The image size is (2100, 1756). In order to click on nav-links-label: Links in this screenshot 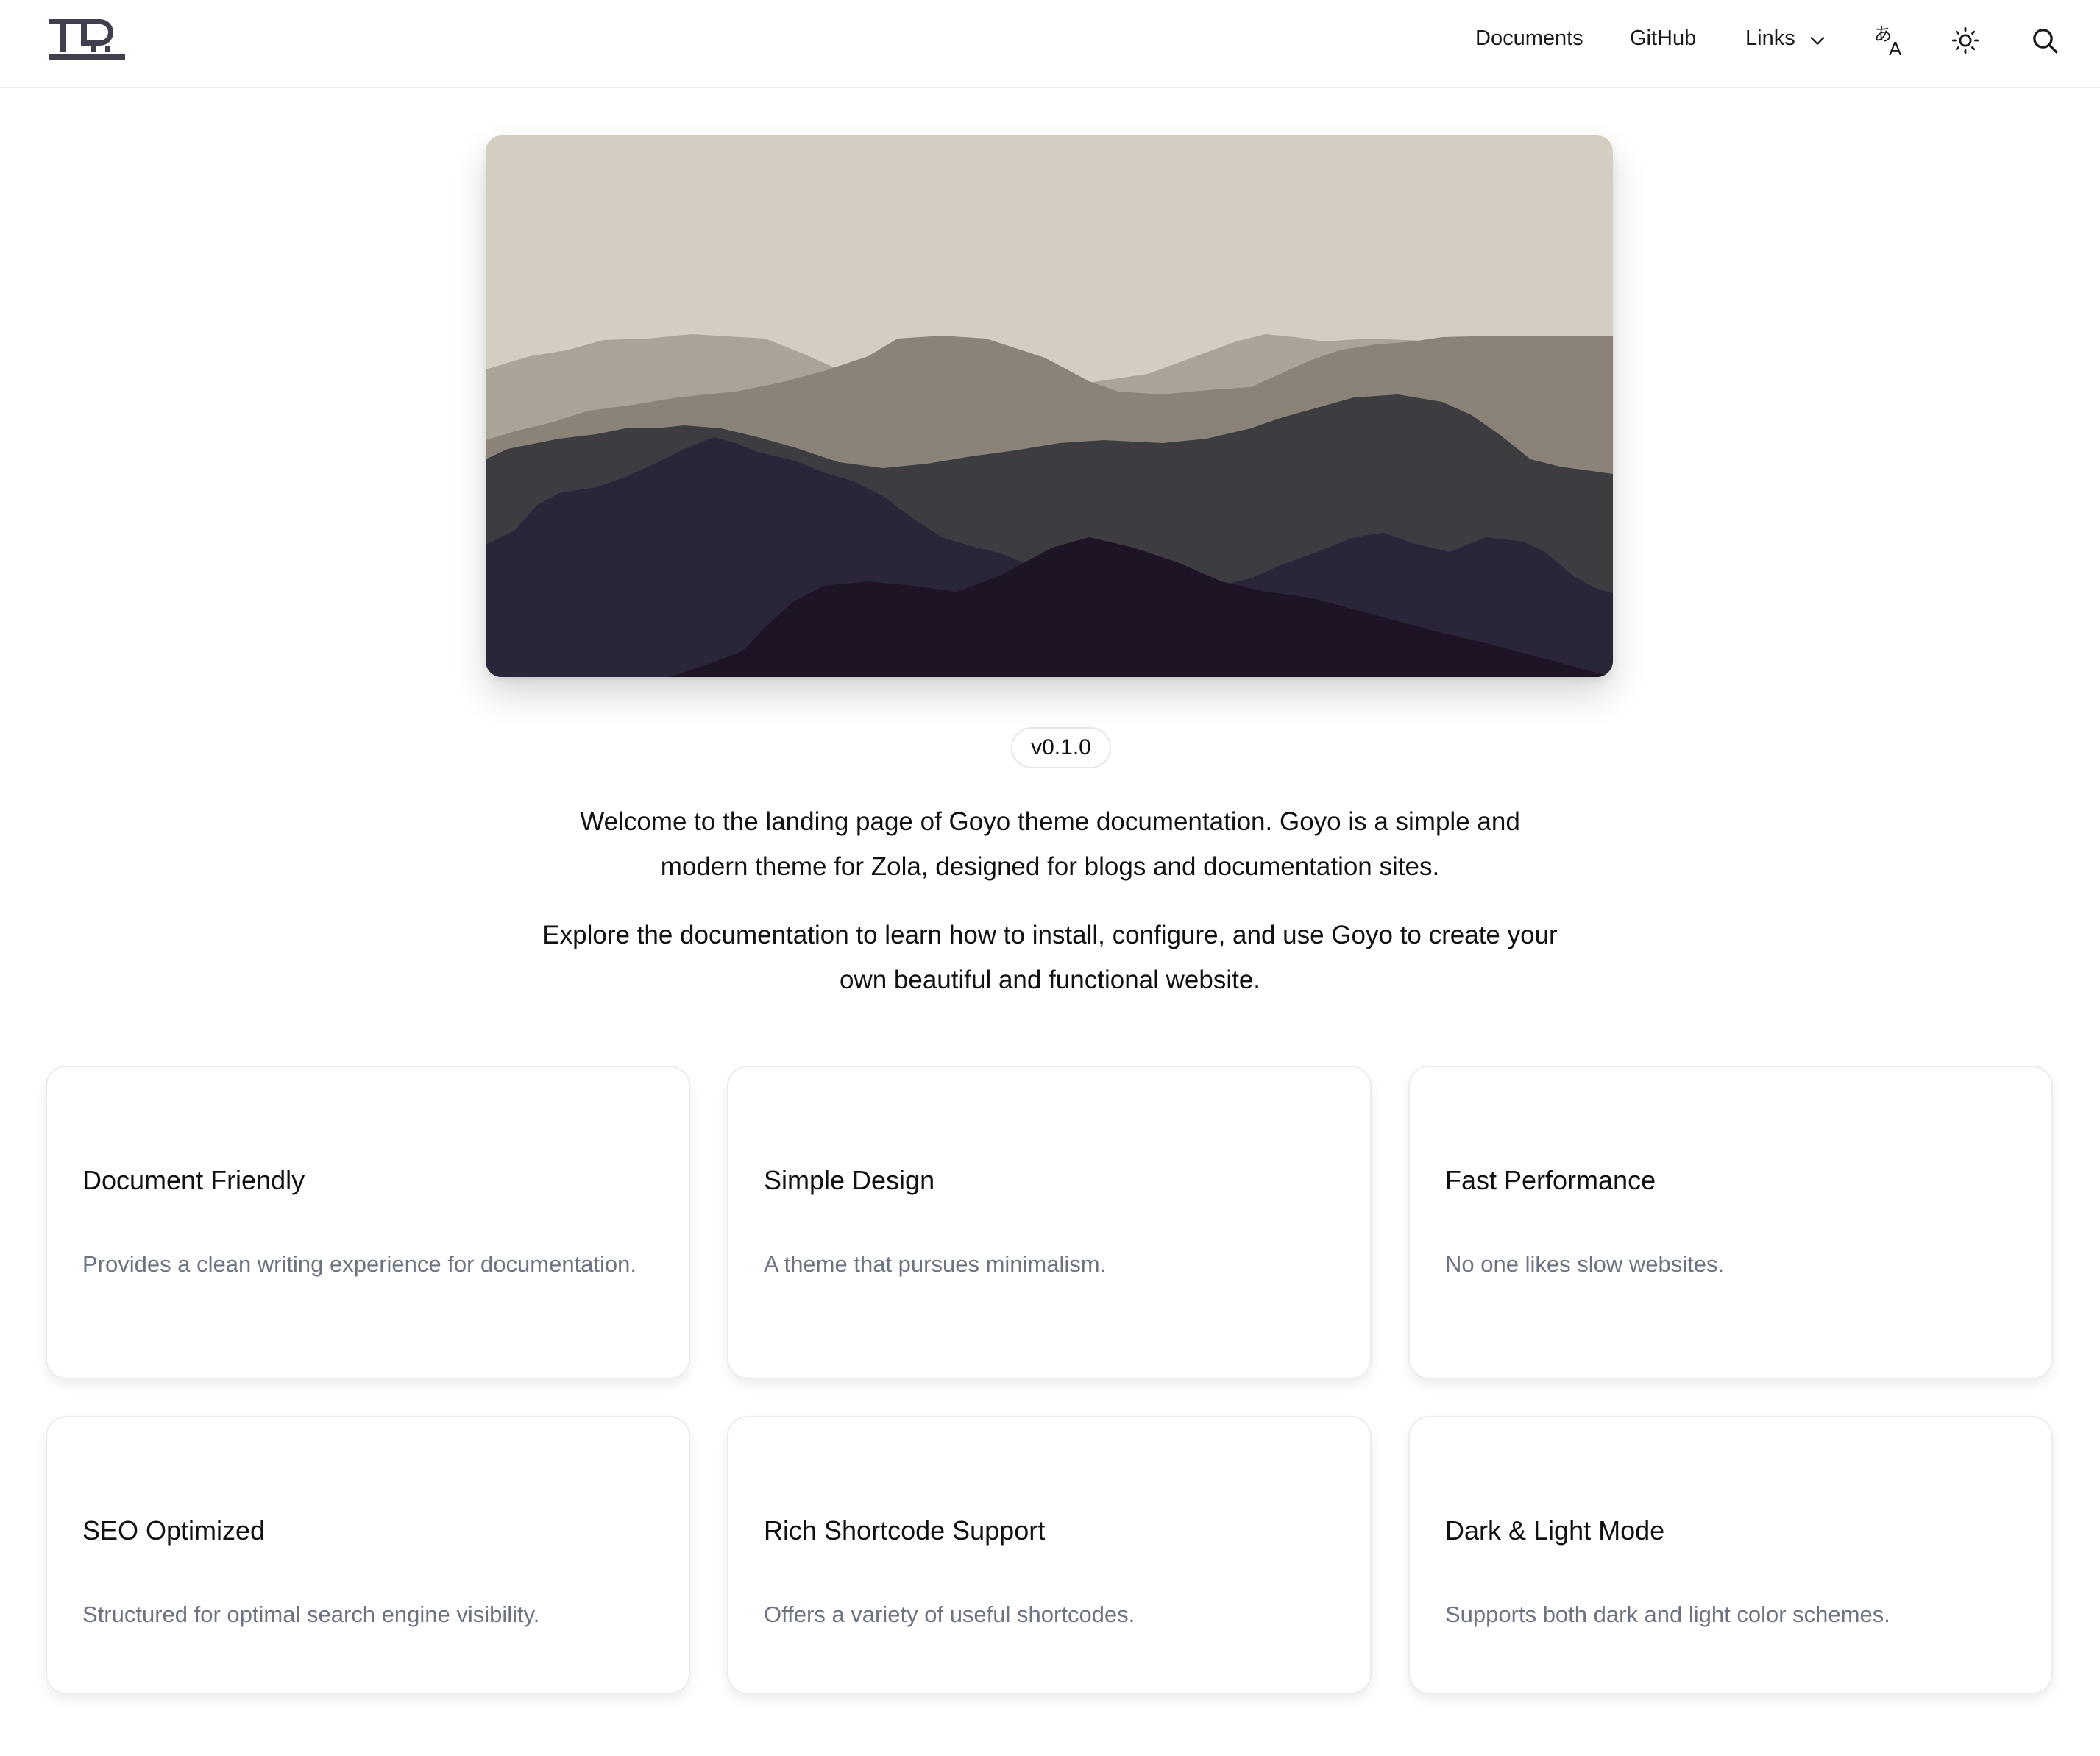, I will do `click(1770, 38)`.